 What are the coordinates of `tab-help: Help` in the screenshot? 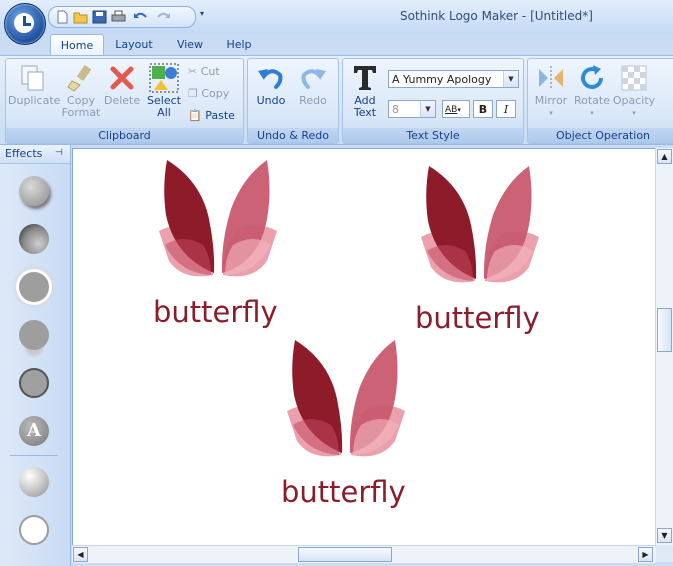 It's located at (239, 45).